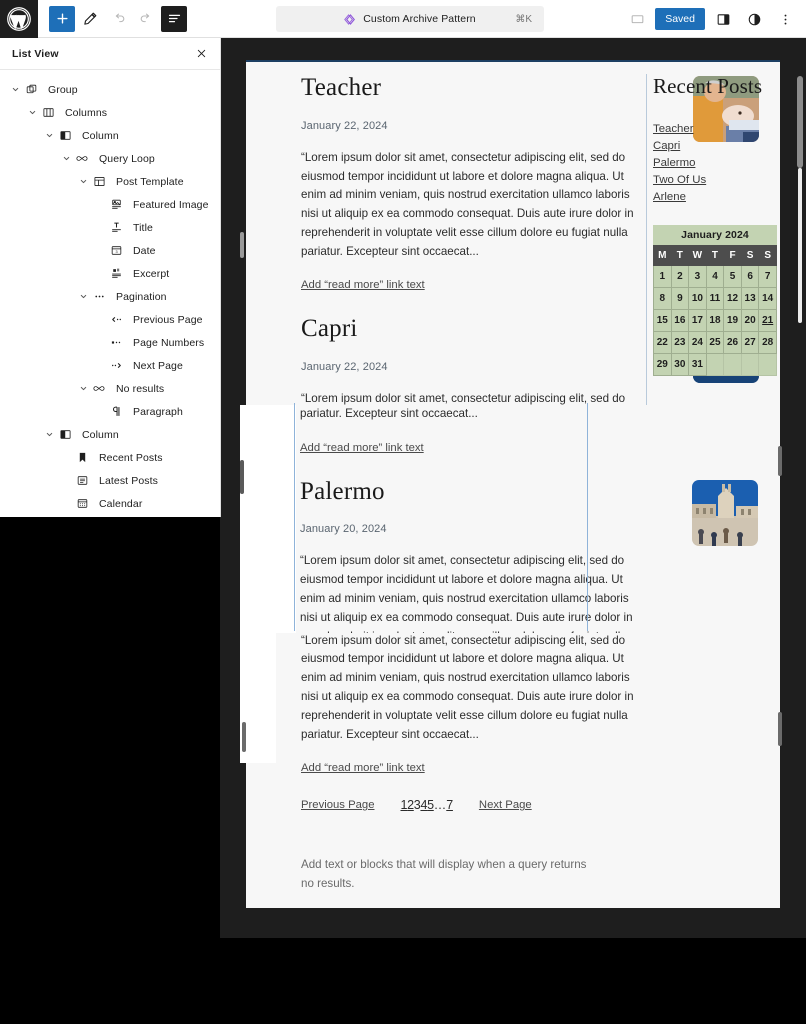 The width and height of the screenshot is (806, 1024). What do you see at coordinates (680, 343) in the screenshot?
I see `calendar-day: 23` at bounding box center [680, 343].